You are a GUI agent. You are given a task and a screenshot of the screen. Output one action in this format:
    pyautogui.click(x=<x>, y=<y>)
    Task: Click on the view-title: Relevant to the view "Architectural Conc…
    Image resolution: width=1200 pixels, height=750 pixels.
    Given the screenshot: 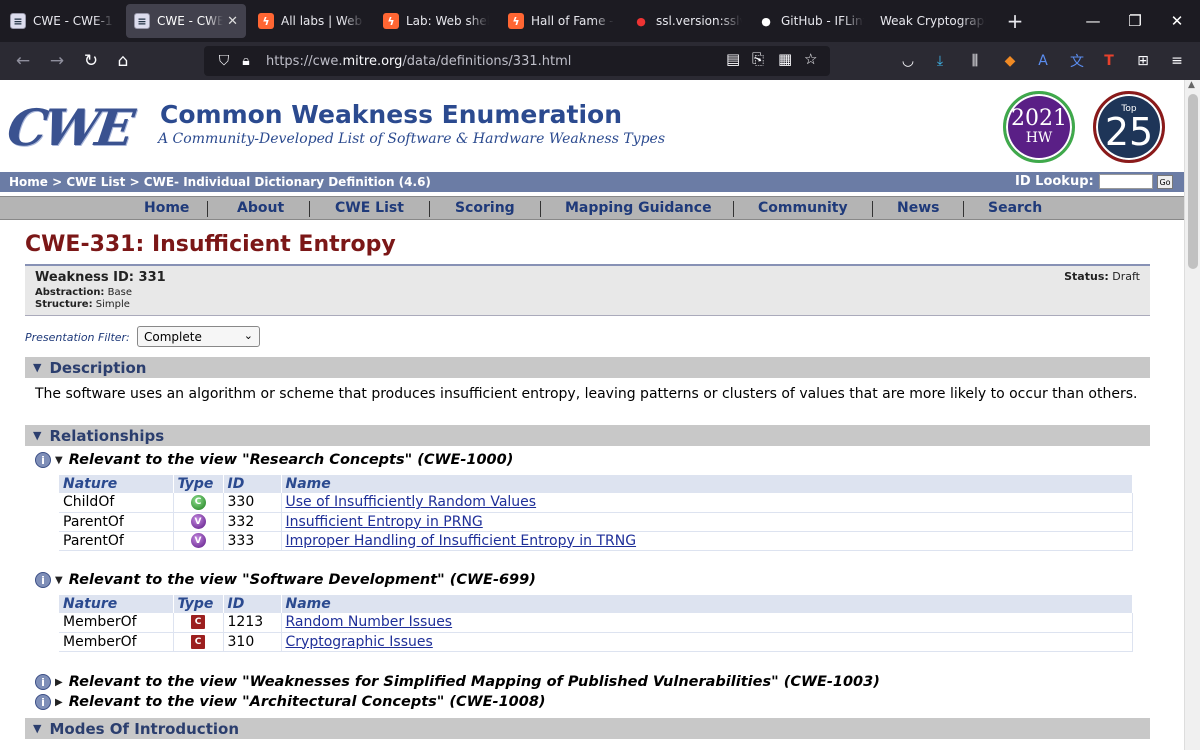 What is the action you would take?
    pyautogui.click(x=307, y=702)
    